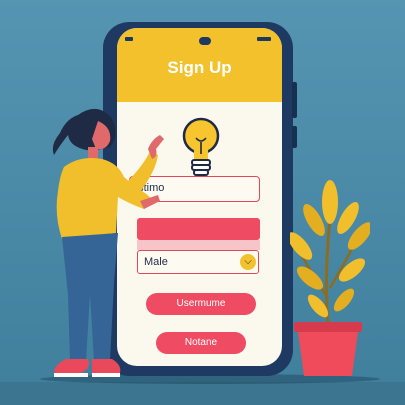  What do you see at coordinates (264, 39) in the screenshot?
I see `battery-icon` at bounding box center [264, 39].